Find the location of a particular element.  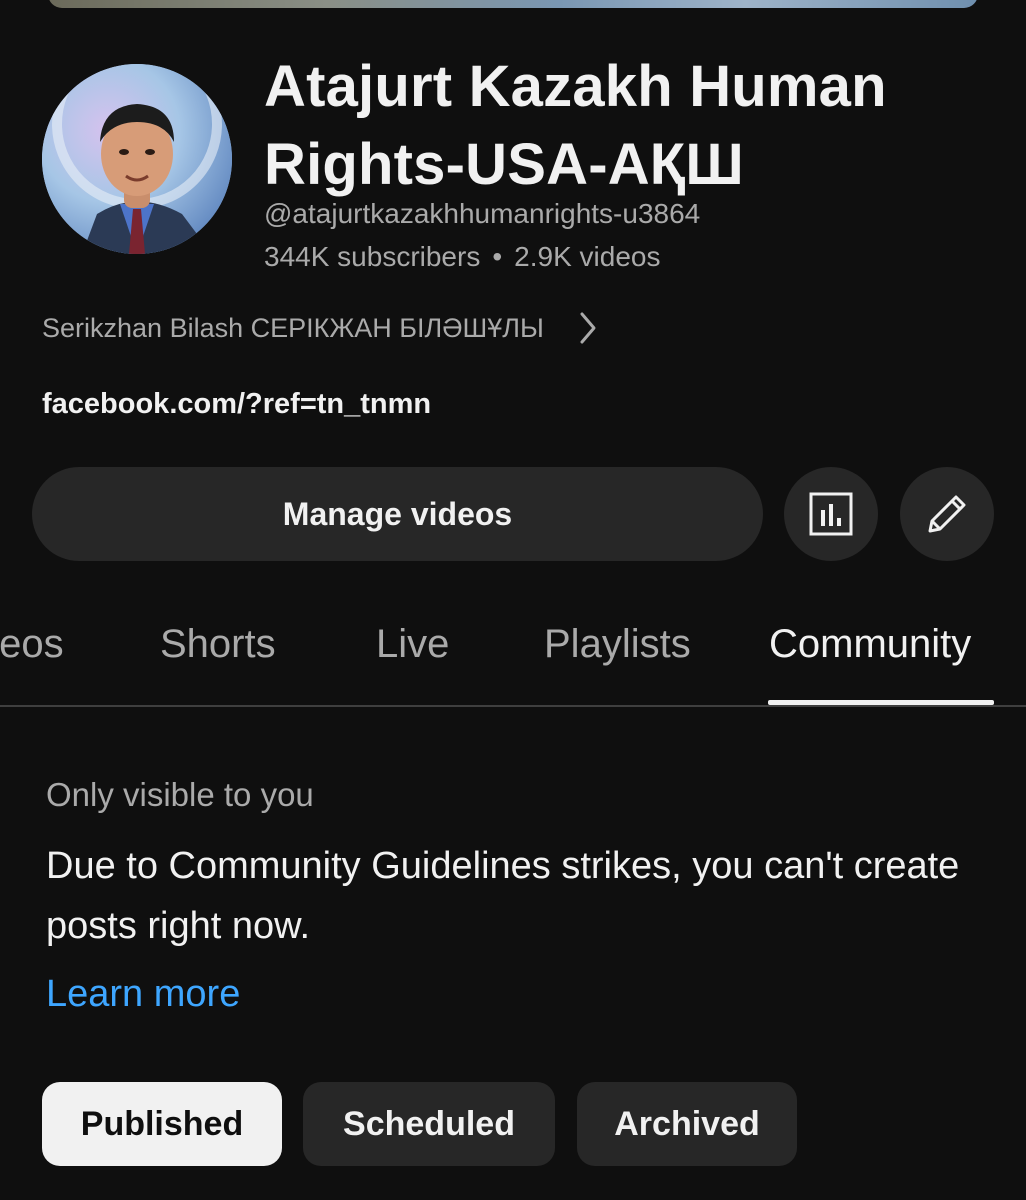

channel-stats: 344K subscribers • 2.9K videos is located at coordinates (462, 257).